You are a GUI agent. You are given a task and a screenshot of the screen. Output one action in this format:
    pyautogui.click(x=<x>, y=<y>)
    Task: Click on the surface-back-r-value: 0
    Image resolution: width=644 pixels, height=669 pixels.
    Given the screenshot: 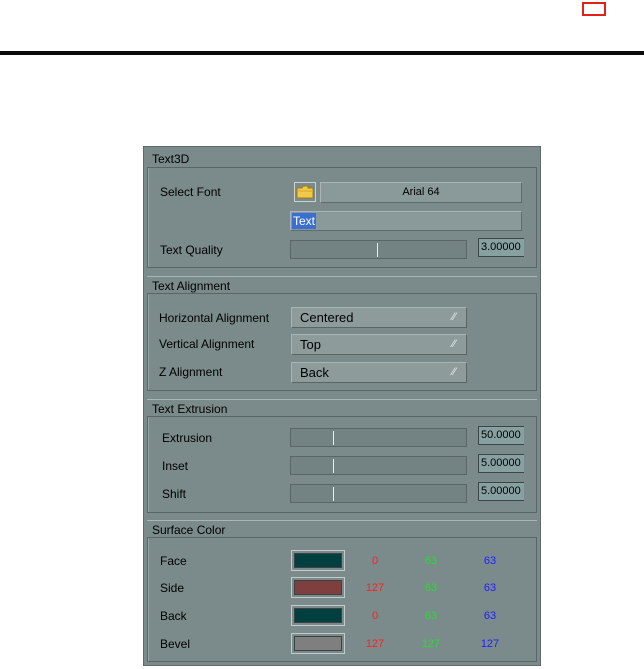 What is the action you would take?
    pyautogui.click(x=375, y=616)
    